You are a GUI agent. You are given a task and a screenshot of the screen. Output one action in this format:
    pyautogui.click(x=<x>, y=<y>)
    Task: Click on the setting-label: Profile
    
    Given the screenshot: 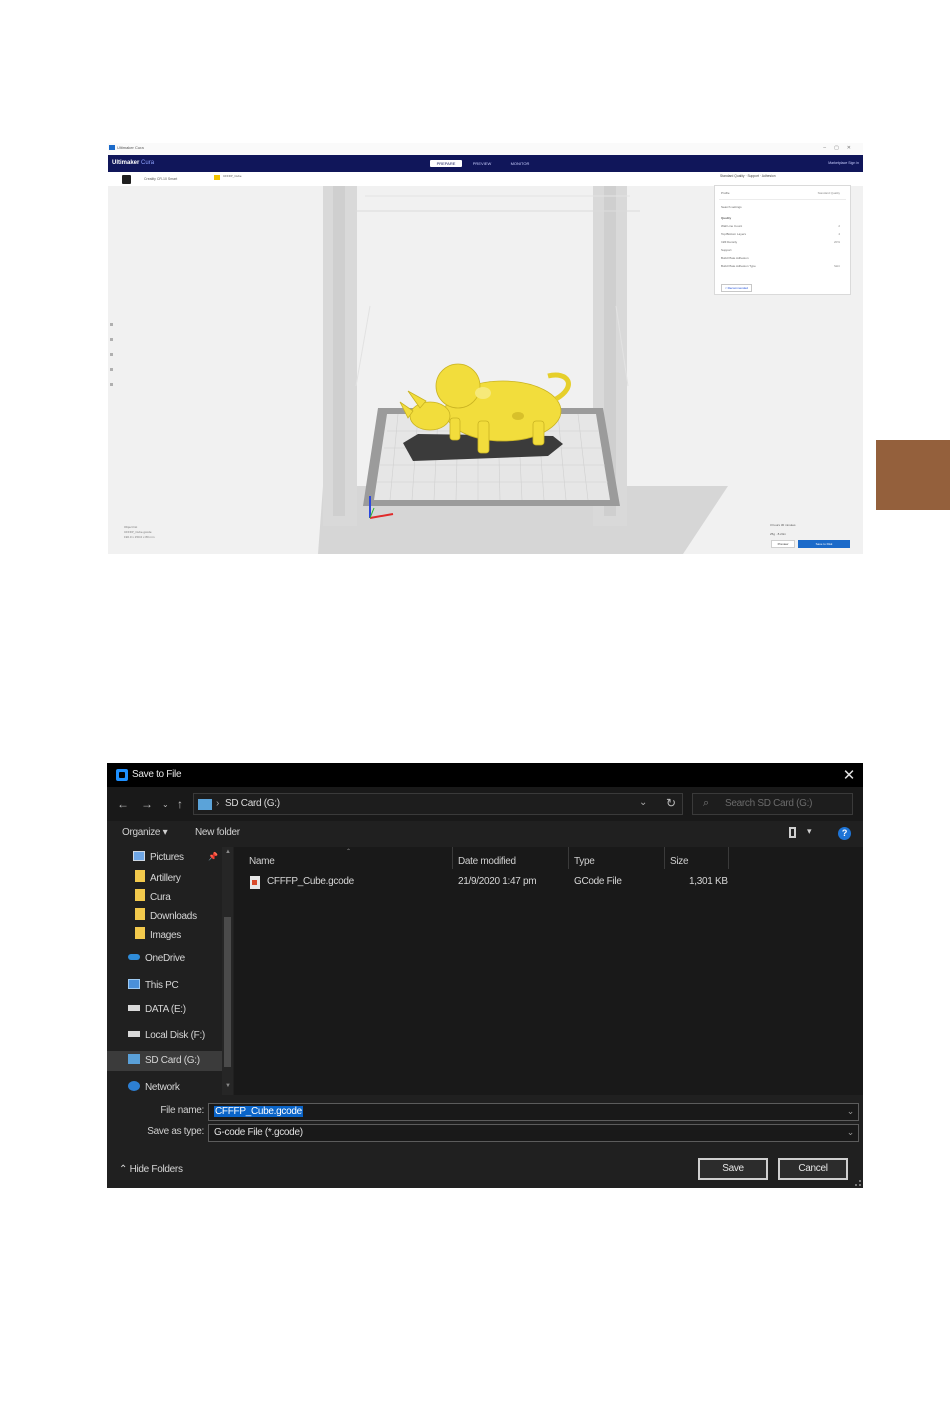 What is the action you would take?
    pyautogui.click(x=725, y=193)
    